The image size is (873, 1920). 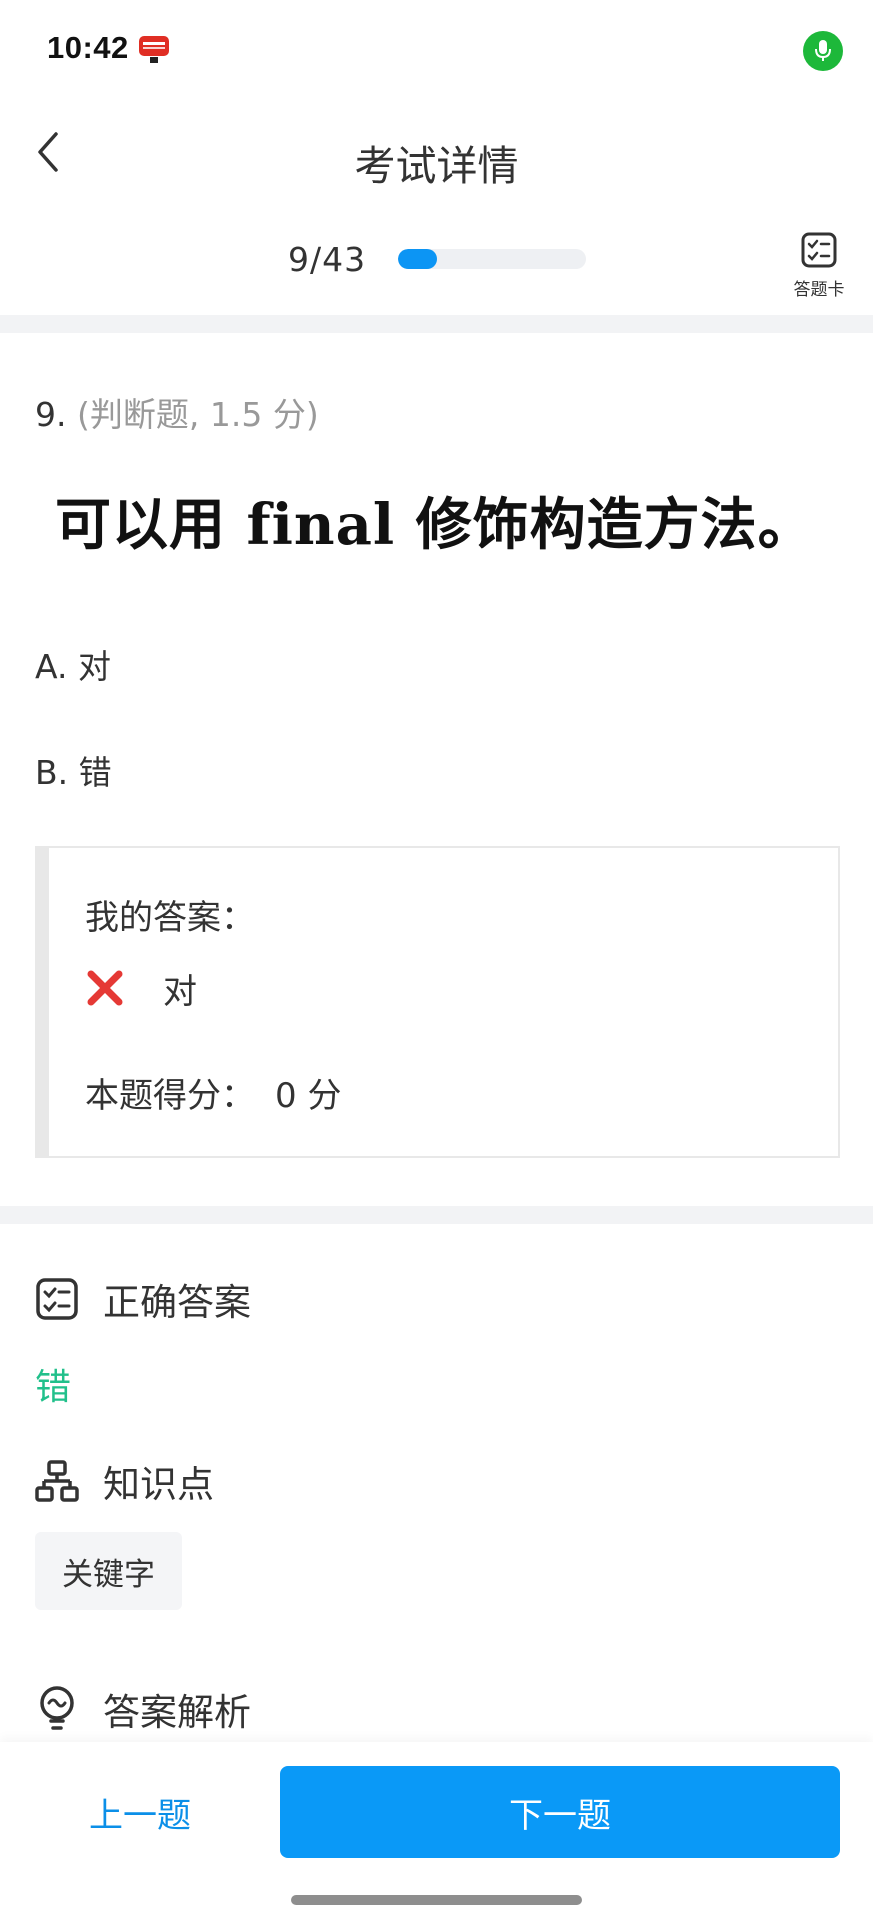 I want to click on question-meta: 9. (判断题, 1.5 分), so click(x=177, y=412).